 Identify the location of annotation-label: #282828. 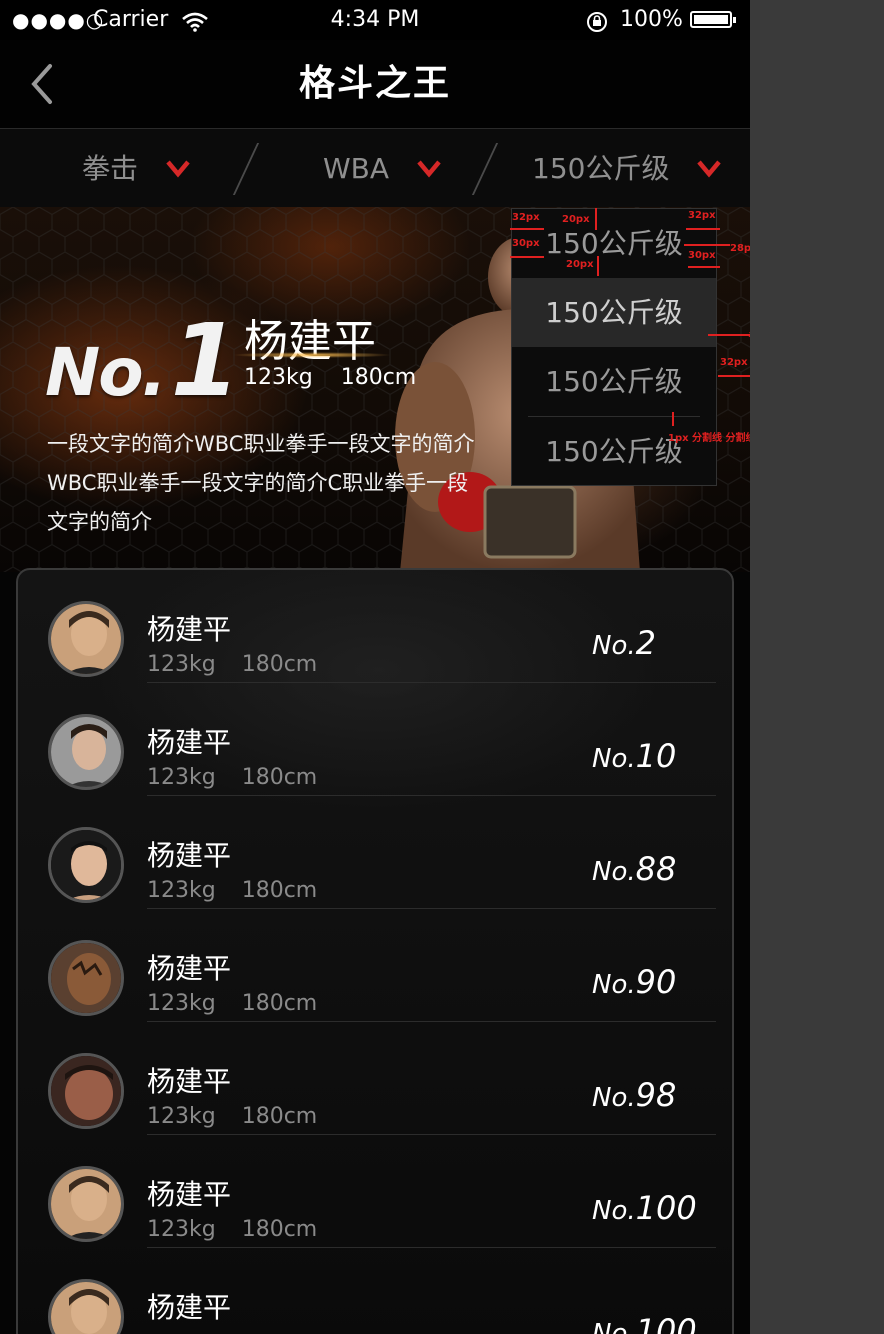
(749, 335).